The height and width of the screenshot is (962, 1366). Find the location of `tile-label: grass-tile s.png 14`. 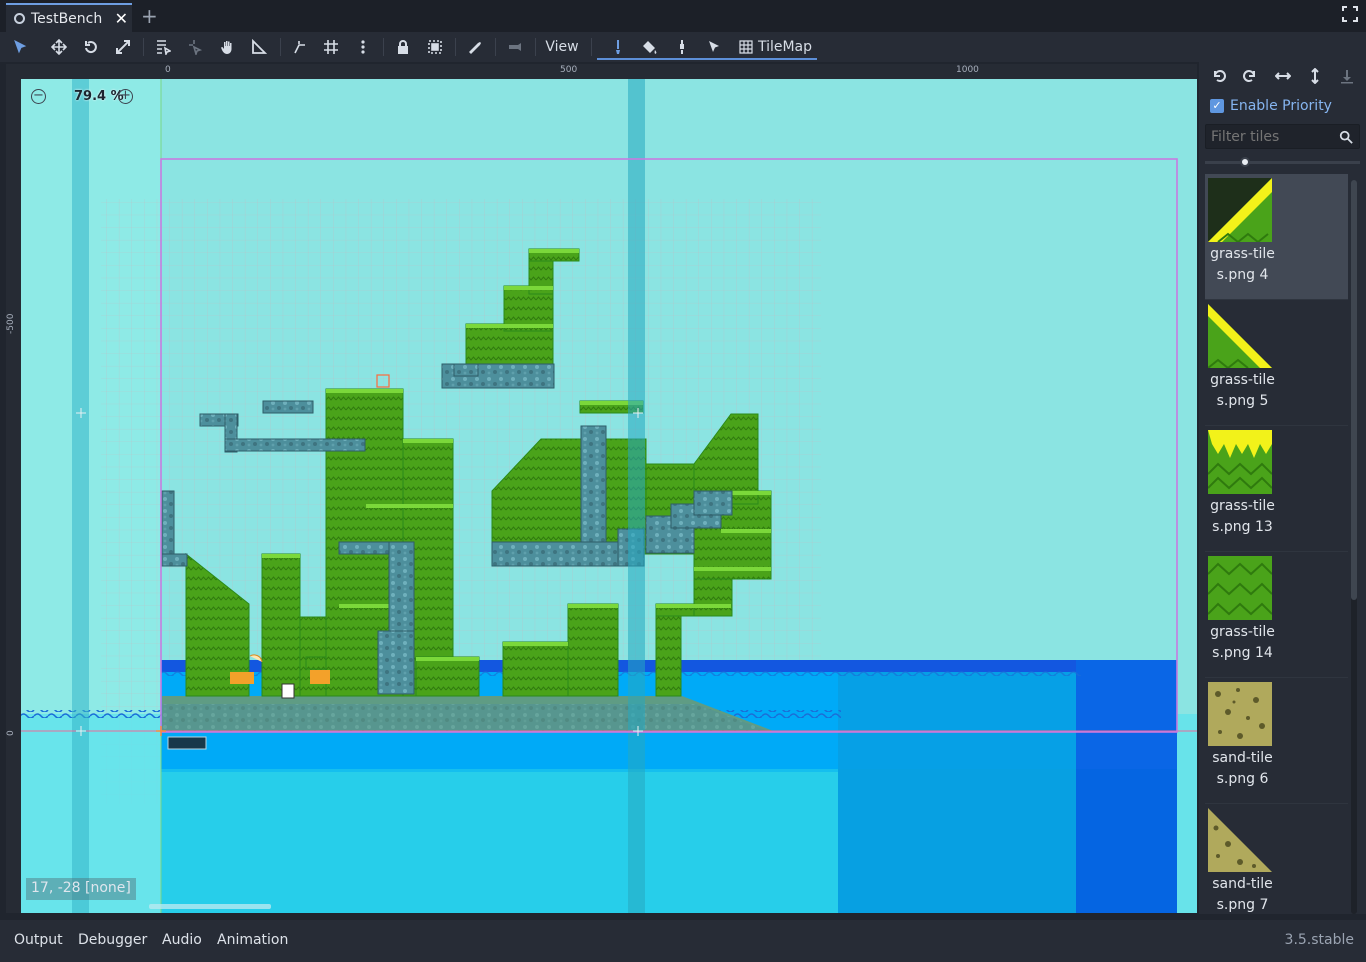

tile-label: grass-tile s.png 14 is located at coordinates (1242, 642).